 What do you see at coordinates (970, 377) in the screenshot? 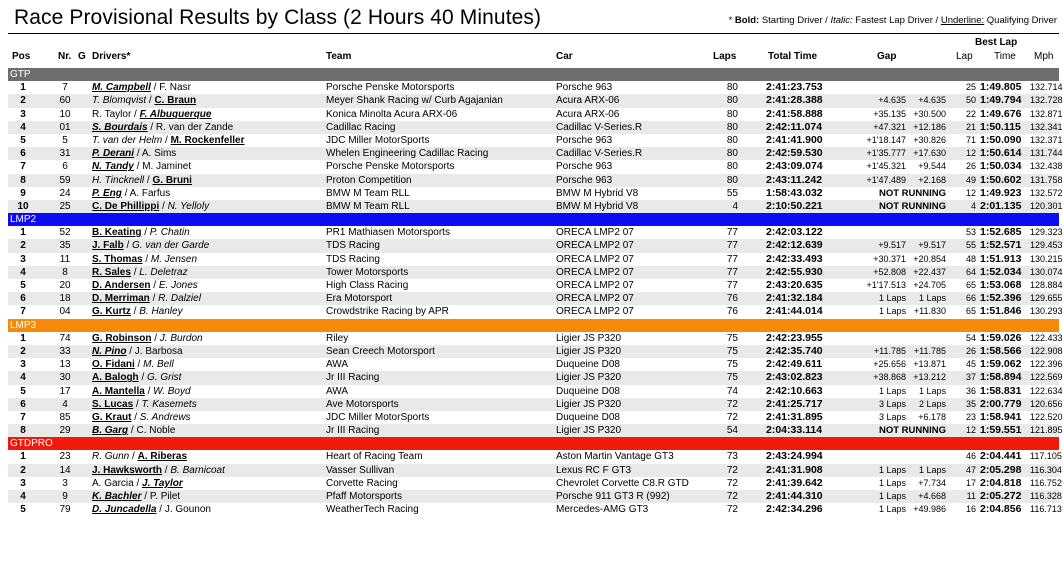
I see `best-lap-number-cell: 37` at bounding box center [970, 377].